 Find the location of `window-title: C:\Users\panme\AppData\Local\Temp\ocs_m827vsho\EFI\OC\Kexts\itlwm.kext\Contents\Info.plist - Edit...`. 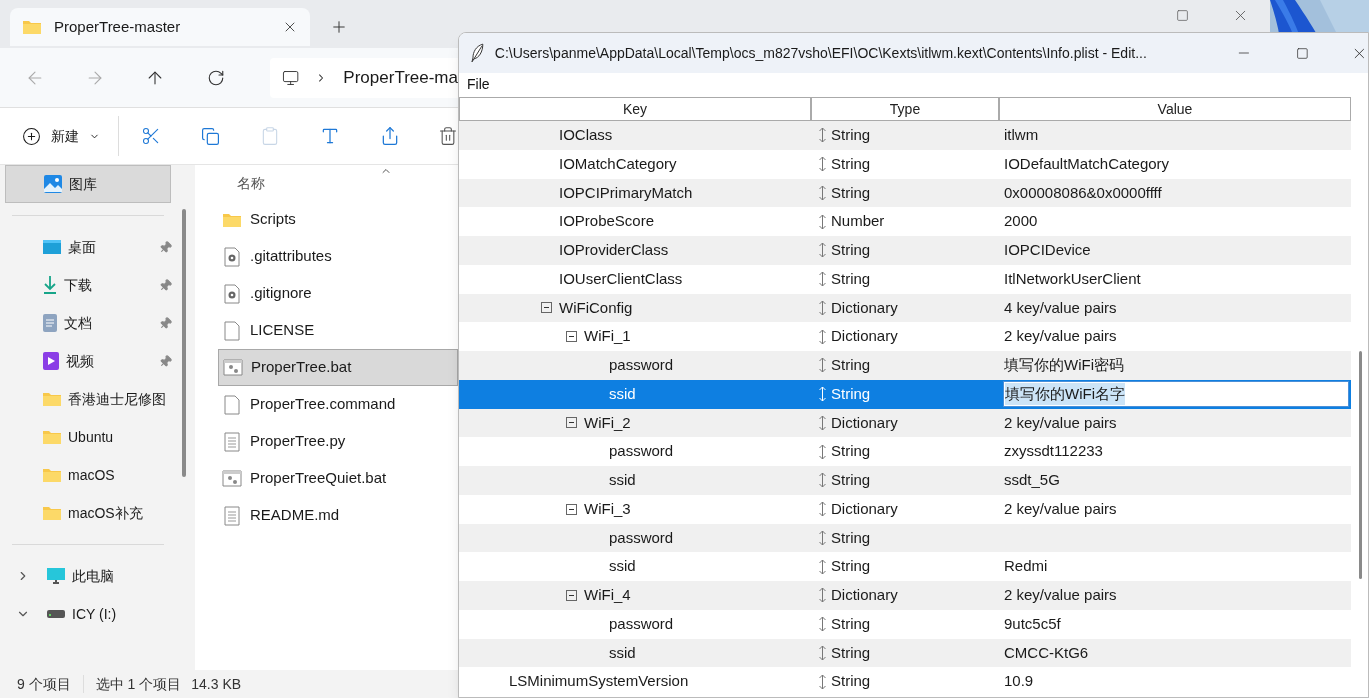

window-title: C:\Users\panme\AppData\Local\Temp\ocs_m827vsho\EFI\OC\Kexts\itlwm.kext\Contents\Info.plist - Edit... is located at coordinates (821, 53).